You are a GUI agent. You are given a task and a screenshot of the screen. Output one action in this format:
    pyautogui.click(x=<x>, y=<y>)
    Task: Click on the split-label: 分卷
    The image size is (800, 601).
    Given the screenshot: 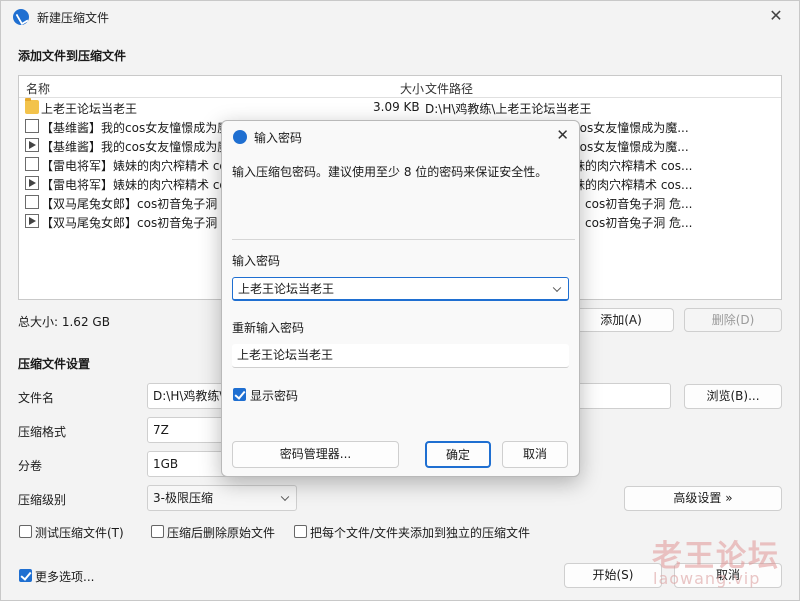 What is the action you would take?
    pyautogui.click(x=30, y=466)
    